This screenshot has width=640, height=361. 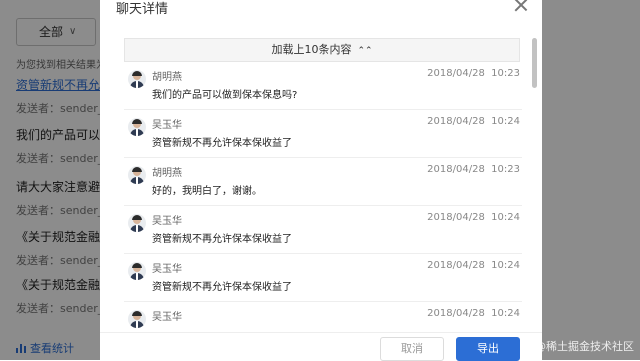 I want to click on load-more-button: 加载上10条内容 ⌃⌃, so click(x=322, y=50).